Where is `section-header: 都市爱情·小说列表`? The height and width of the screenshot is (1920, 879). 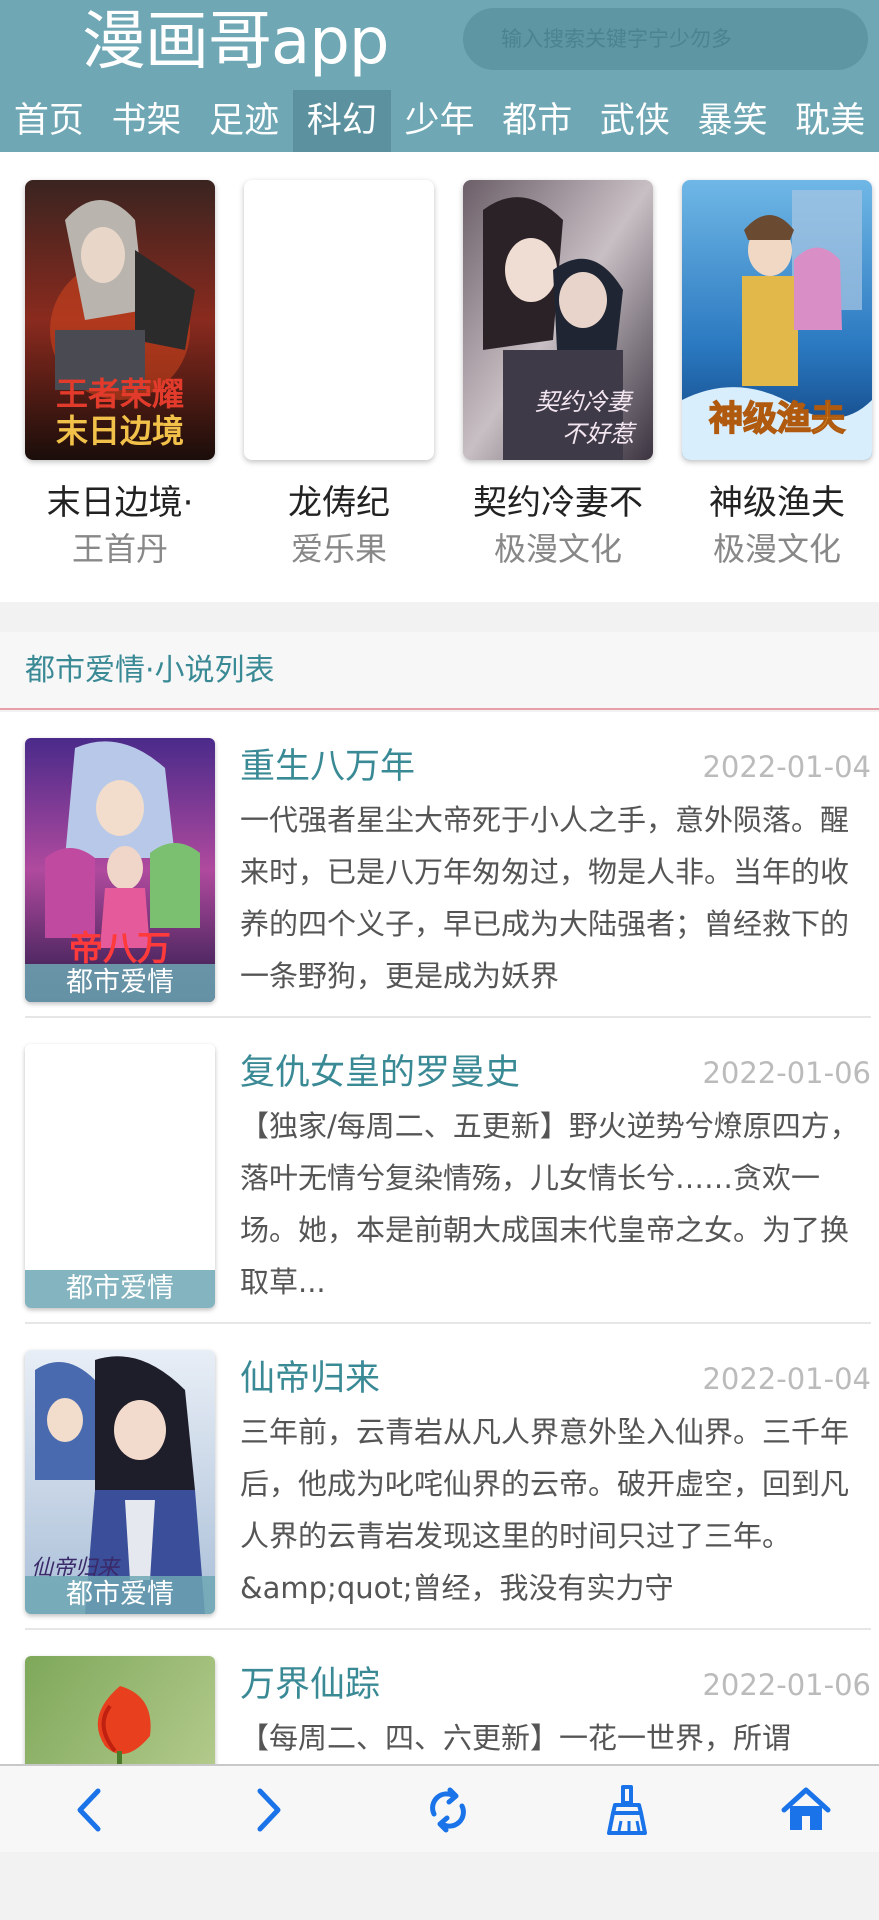
section-header: 都市爱情·小说列表 is located at coordinates (439, 671).